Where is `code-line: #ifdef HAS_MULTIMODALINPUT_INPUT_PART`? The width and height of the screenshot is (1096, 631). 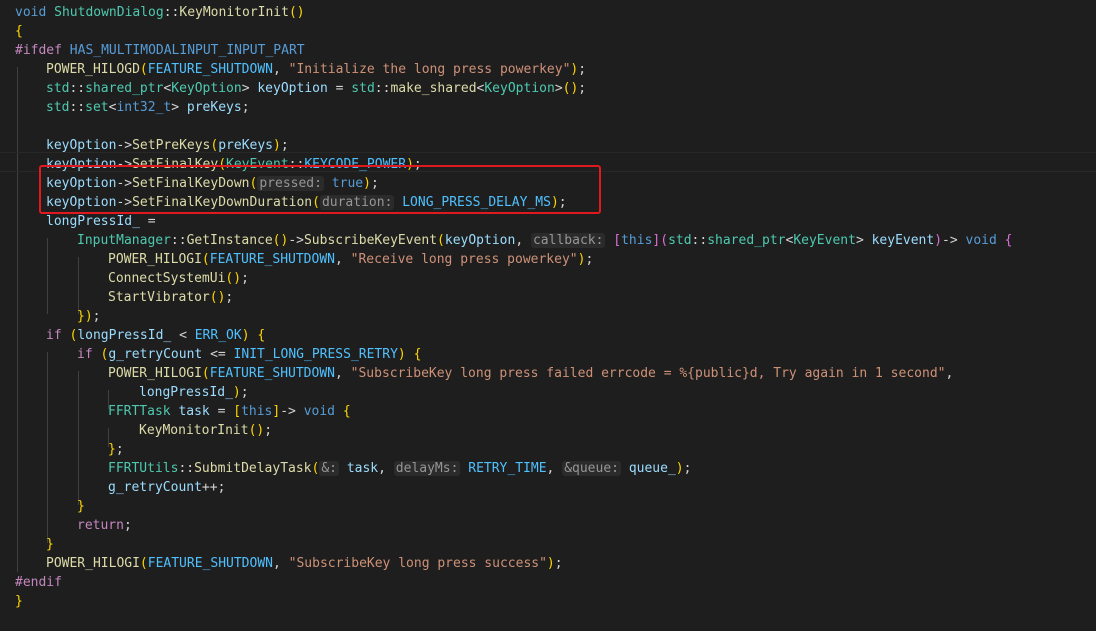 code-line: #ifdef HAS_MULTIMODALINPUT_INPUT_PART is located at coordinates (160, 50).